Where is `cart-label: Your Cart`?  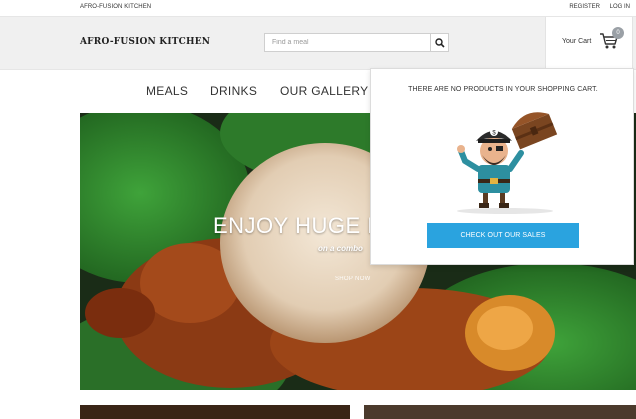
cart-label: Your Cart is located at coordinates (577, 41).